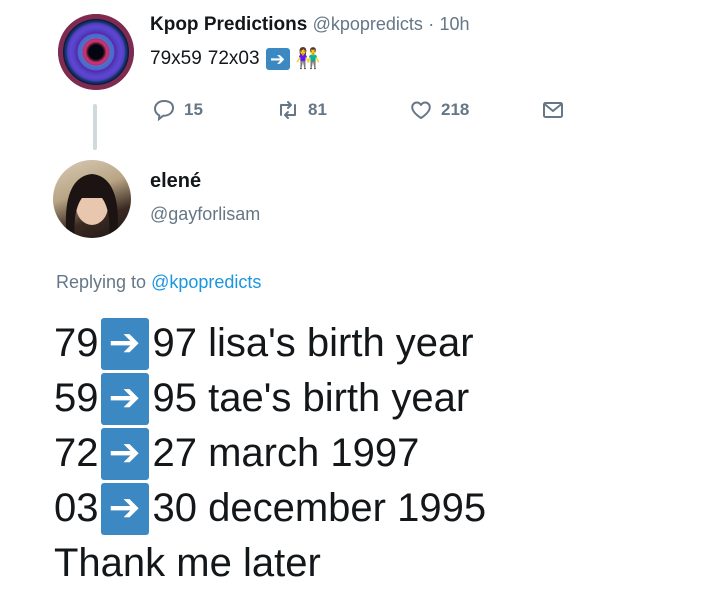  What do you see at coordinates (95, 127) in the screenshot?
I see `thread-line` at bounding box center [95, 127].